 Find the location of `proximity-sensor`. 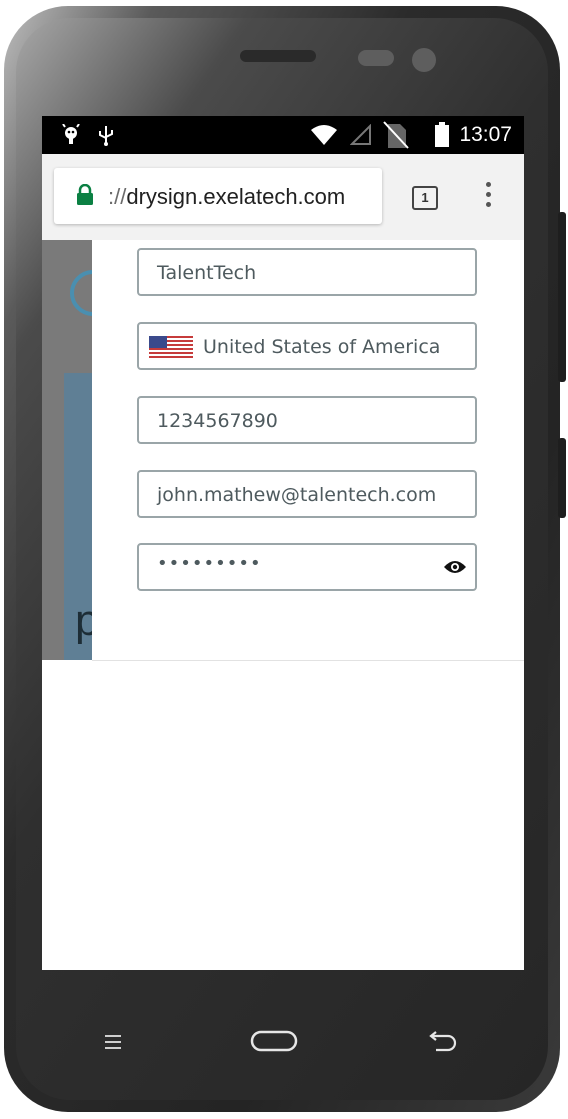

proximity-sensor is located at coordinates (376, 58).